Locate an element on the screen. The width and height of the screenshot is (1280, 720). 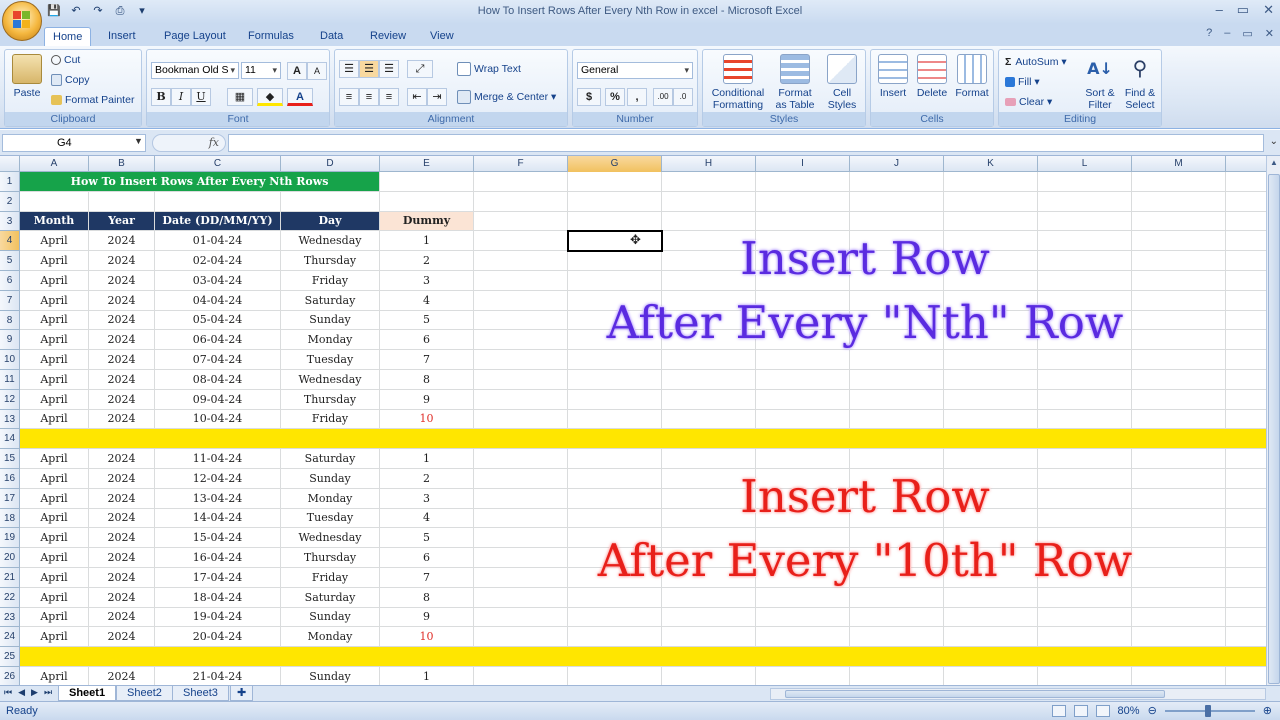
zoom-level: 80% is located at coordinates (1129, 711).